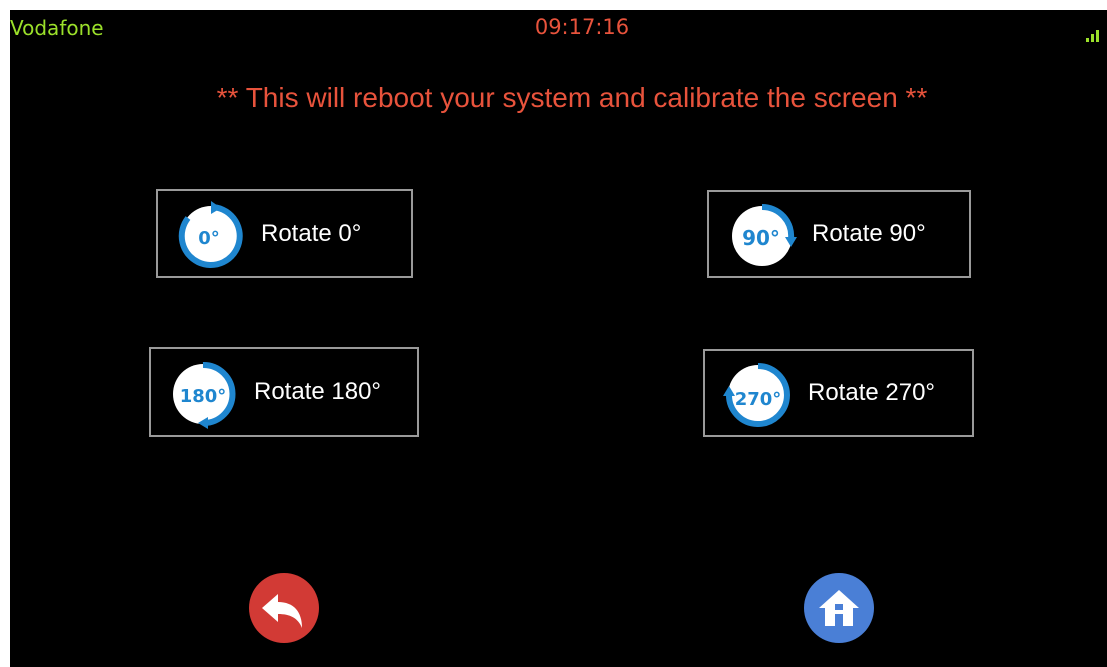 Image resolution: width=1107 pixels, height=667 pixels. I want to click on rotate-0-icon: 0°, so click(210, 234).